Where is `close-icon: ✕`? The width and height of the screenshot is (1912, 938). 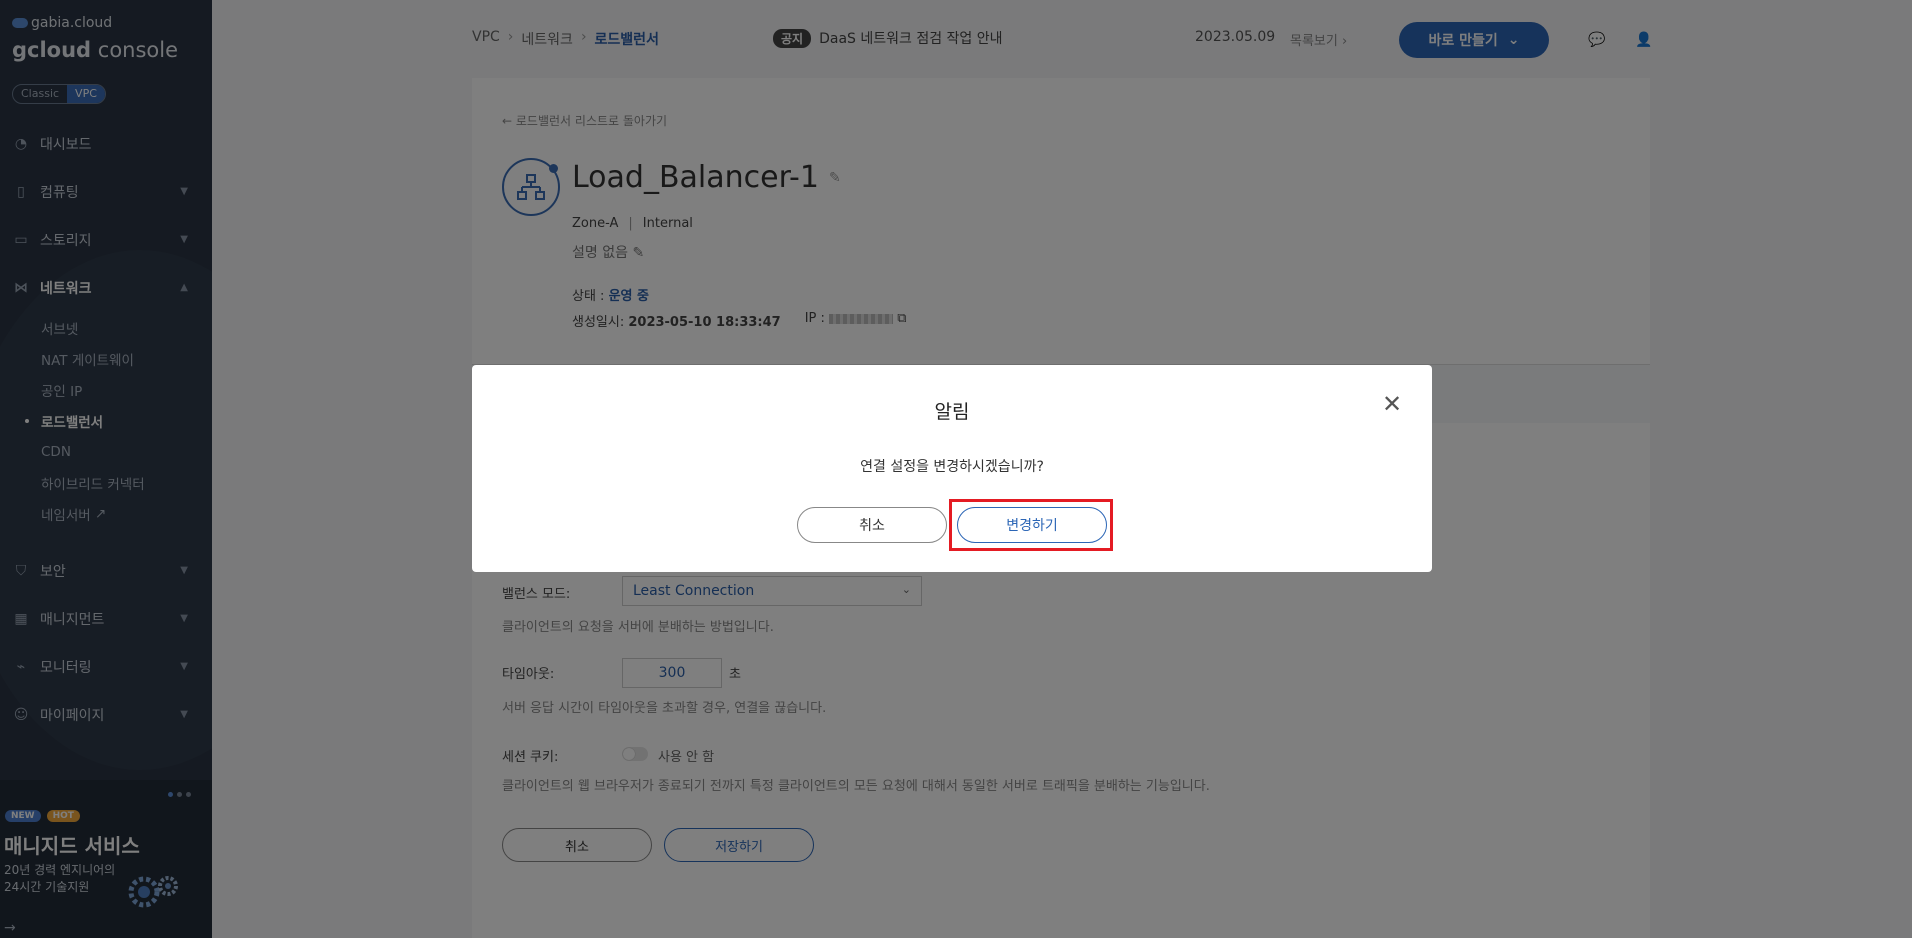 close-icon: ✕ is located at coordinates (1392, 404).